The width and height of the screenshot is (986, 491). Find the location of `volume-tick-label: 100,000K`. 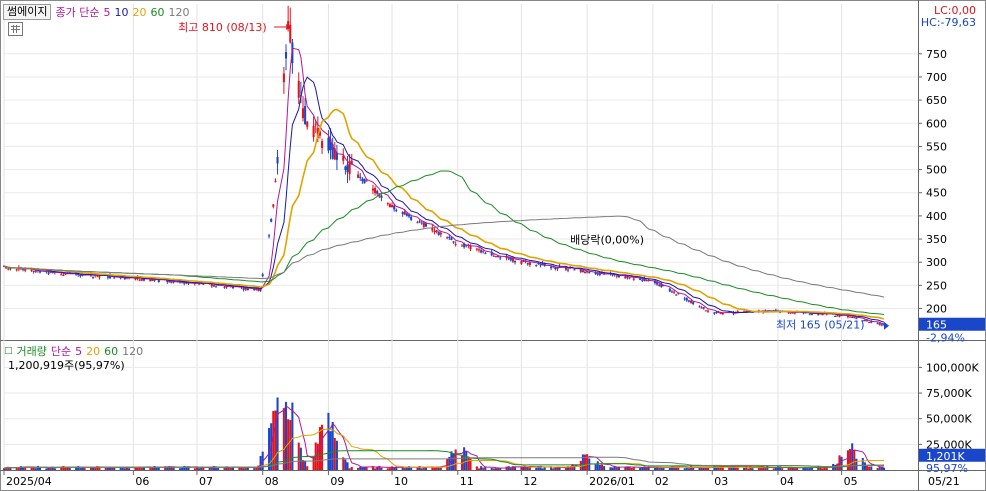

volume-tick-label: 100,000K is located at coordinates (952, 367).